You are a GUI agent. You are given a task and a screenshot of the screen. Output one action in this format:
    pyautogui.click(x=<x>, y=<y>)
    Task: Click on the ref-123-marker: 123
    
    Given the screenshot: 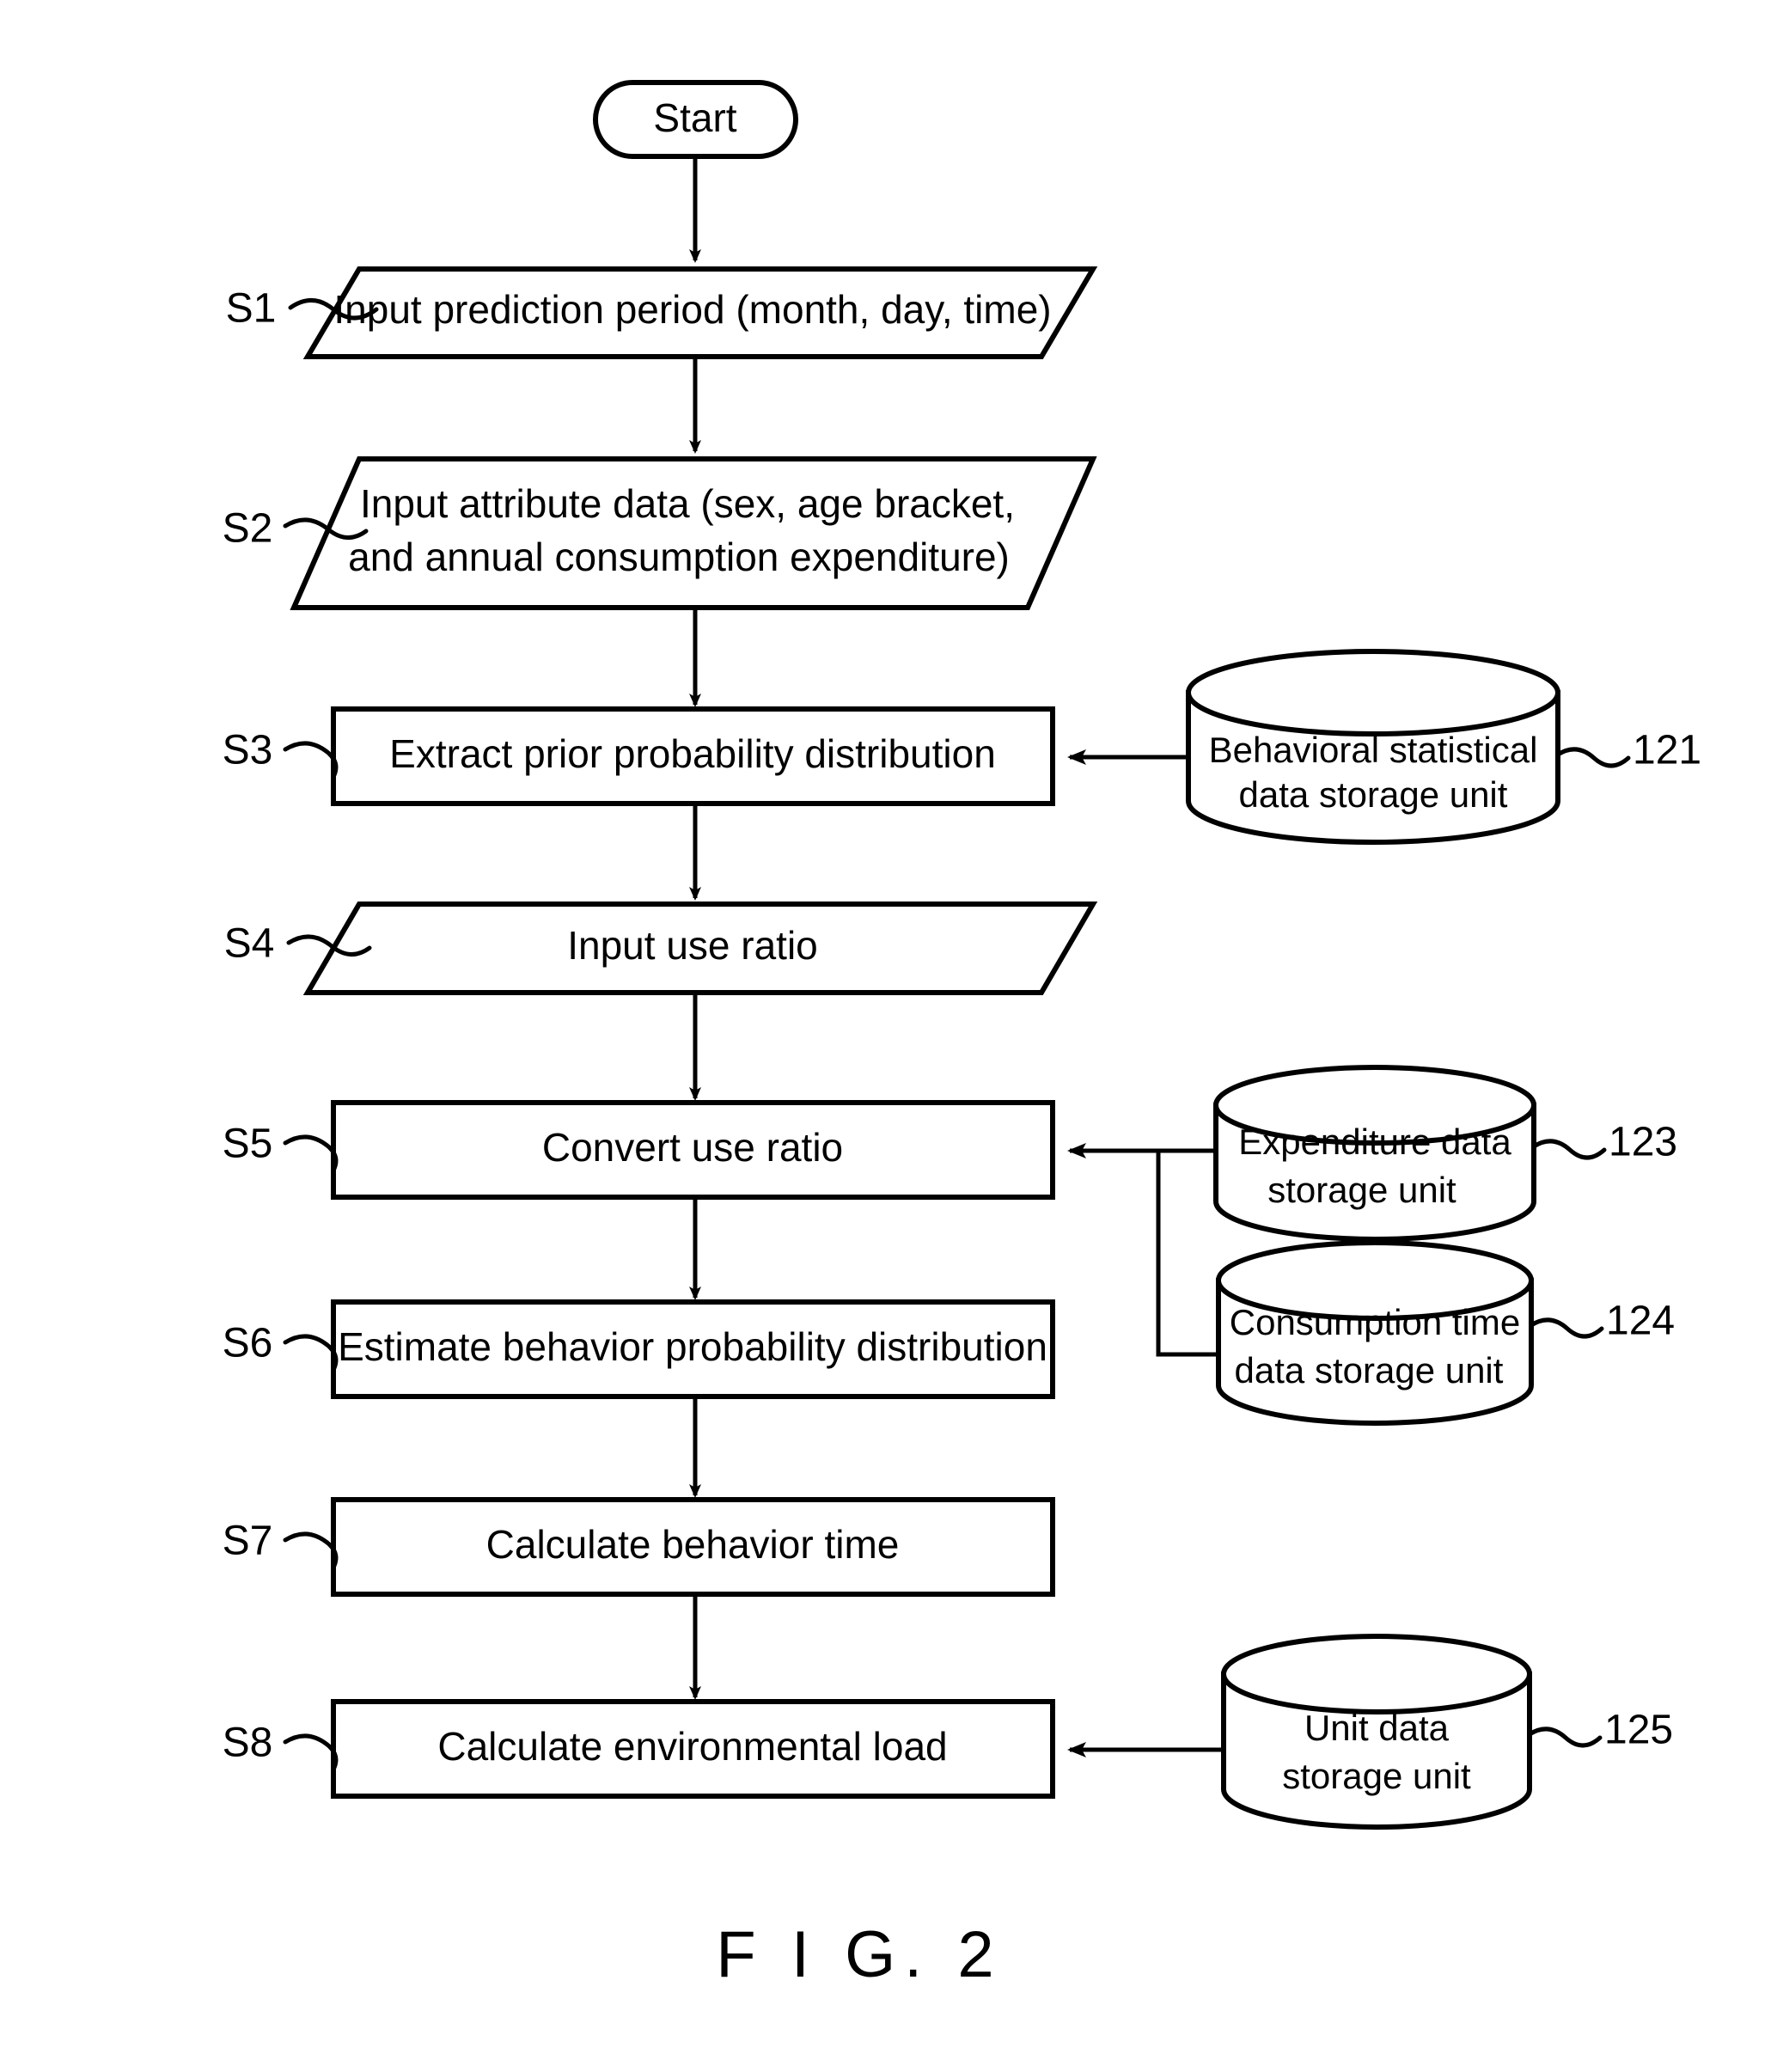 What is the action you would take?
    pyautogui.click(x=1604, y=1142)
    